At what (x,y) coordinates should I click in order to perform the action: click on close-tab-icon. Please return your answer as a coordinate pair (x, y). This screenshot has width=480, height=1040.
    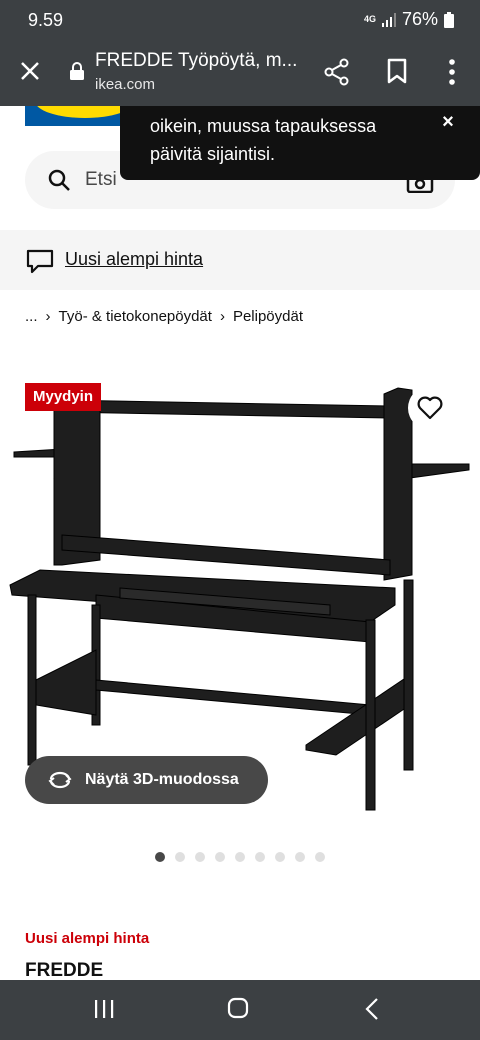
    Looking at the image, I should click on (30, 71).